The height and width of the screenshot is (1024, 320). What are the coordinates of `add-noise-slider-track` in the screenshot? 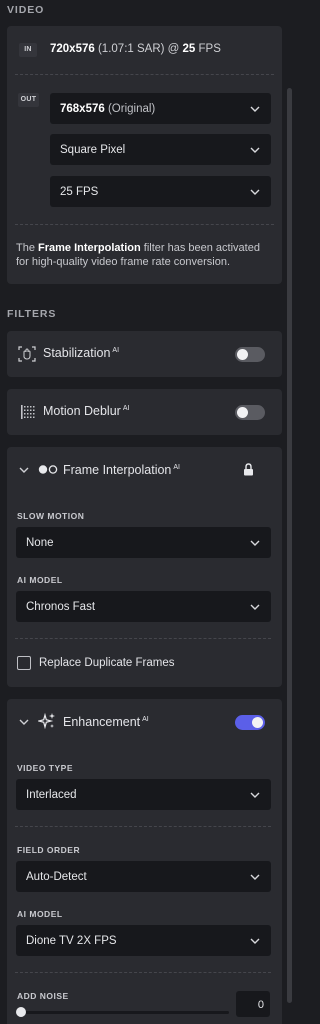 It's located at (123, 1012).